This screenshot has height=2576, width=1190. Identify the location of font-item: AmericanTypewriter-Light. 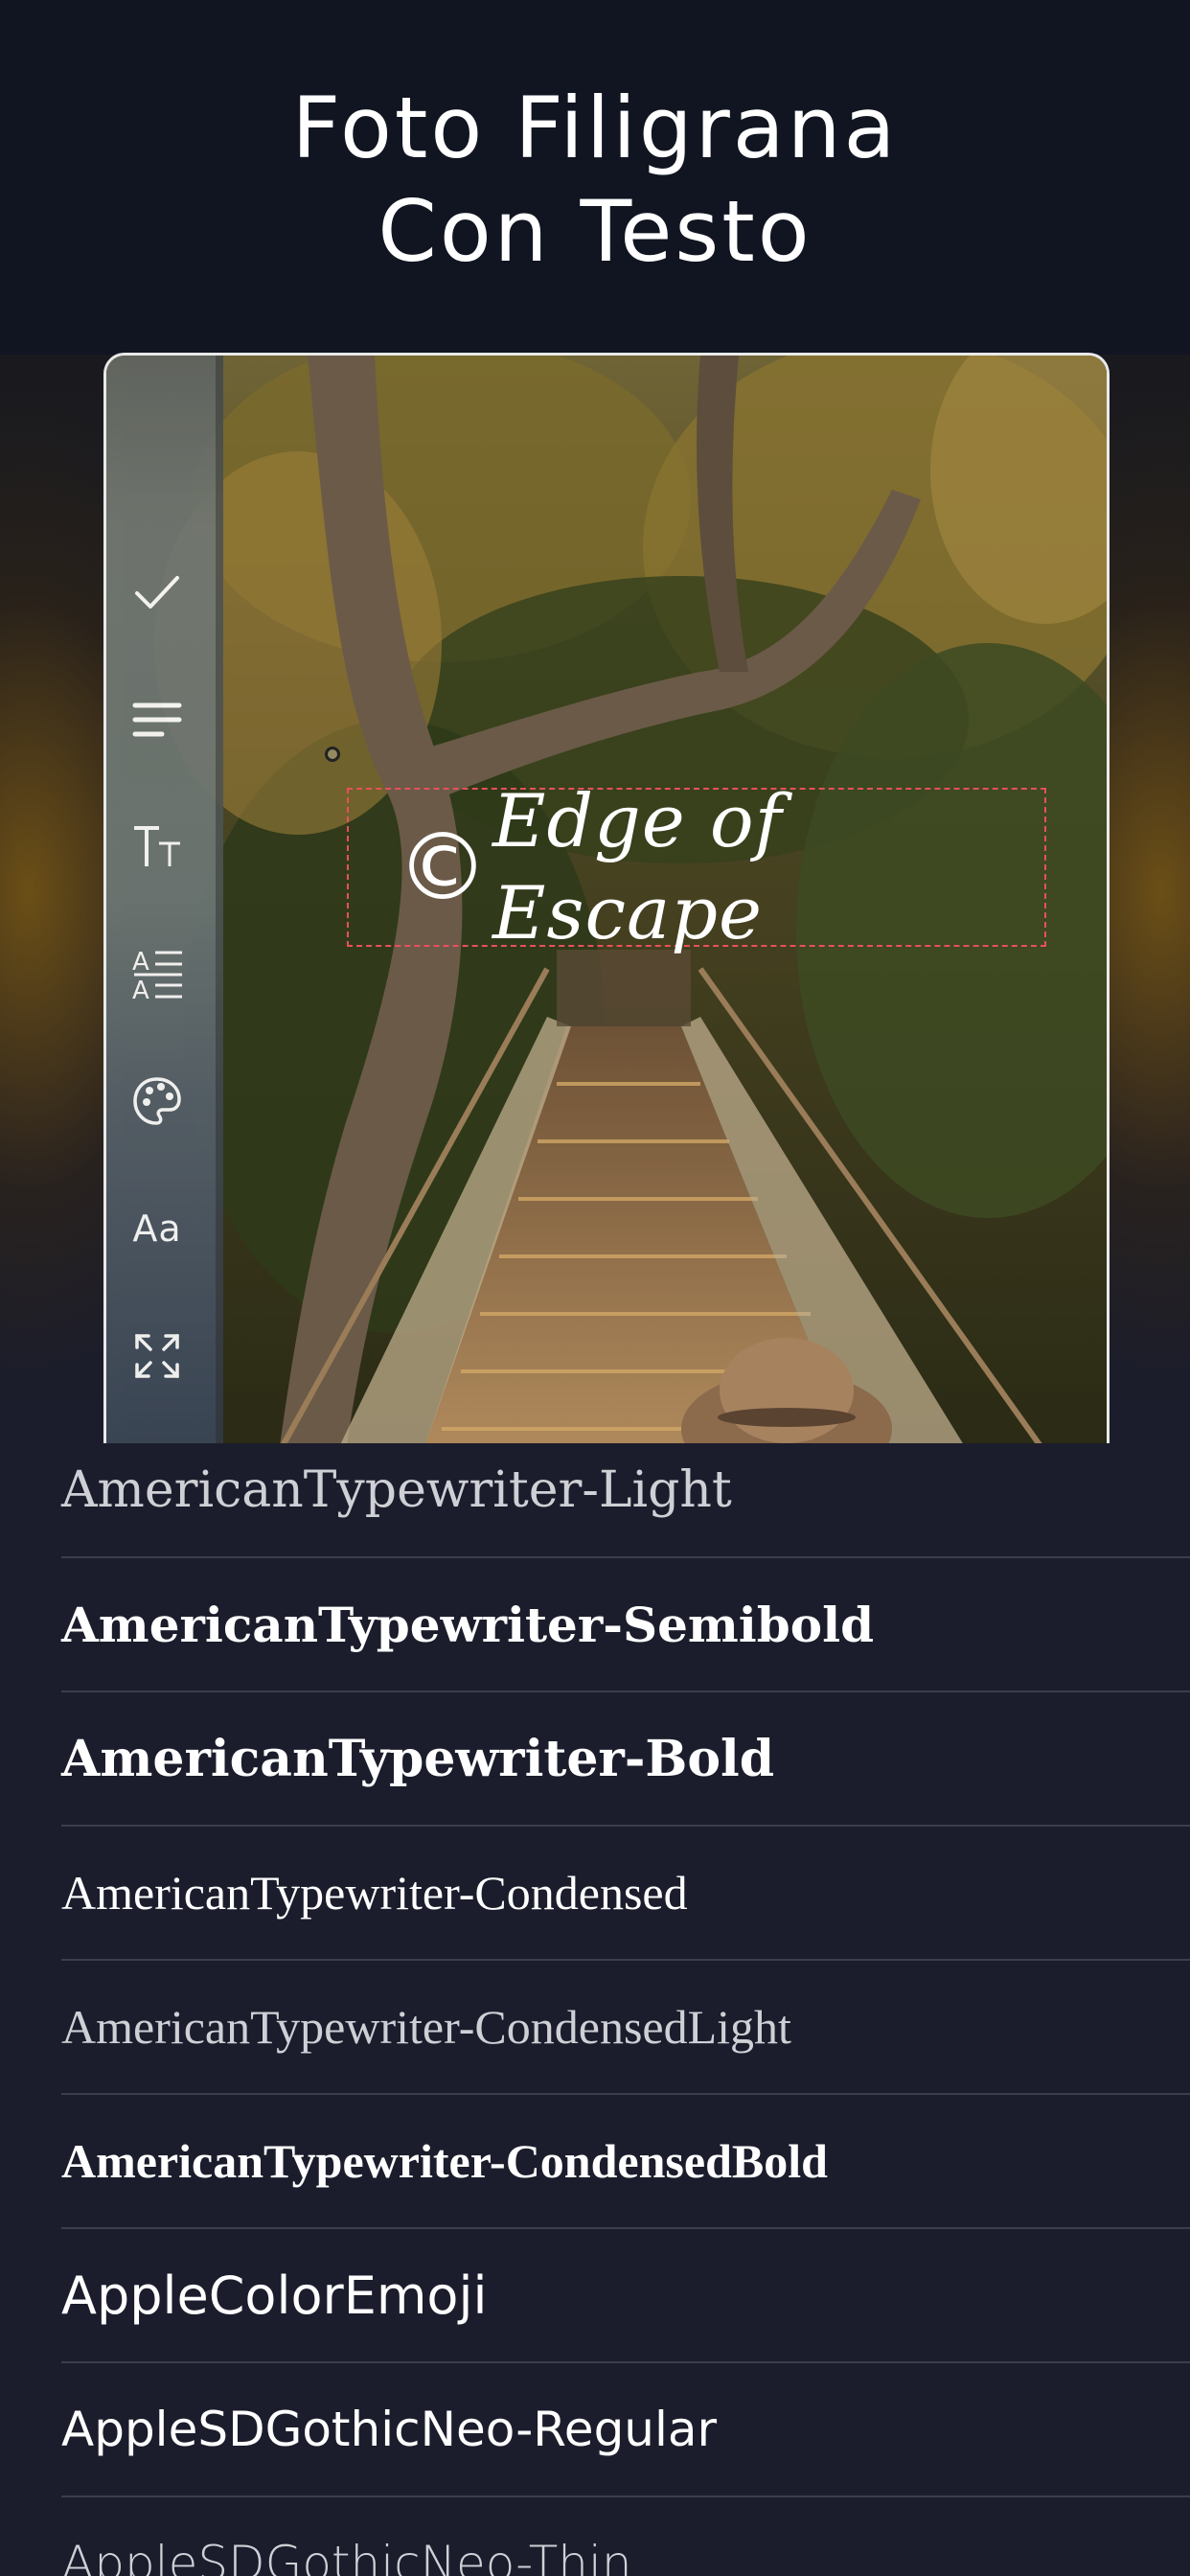
(625, 1500).